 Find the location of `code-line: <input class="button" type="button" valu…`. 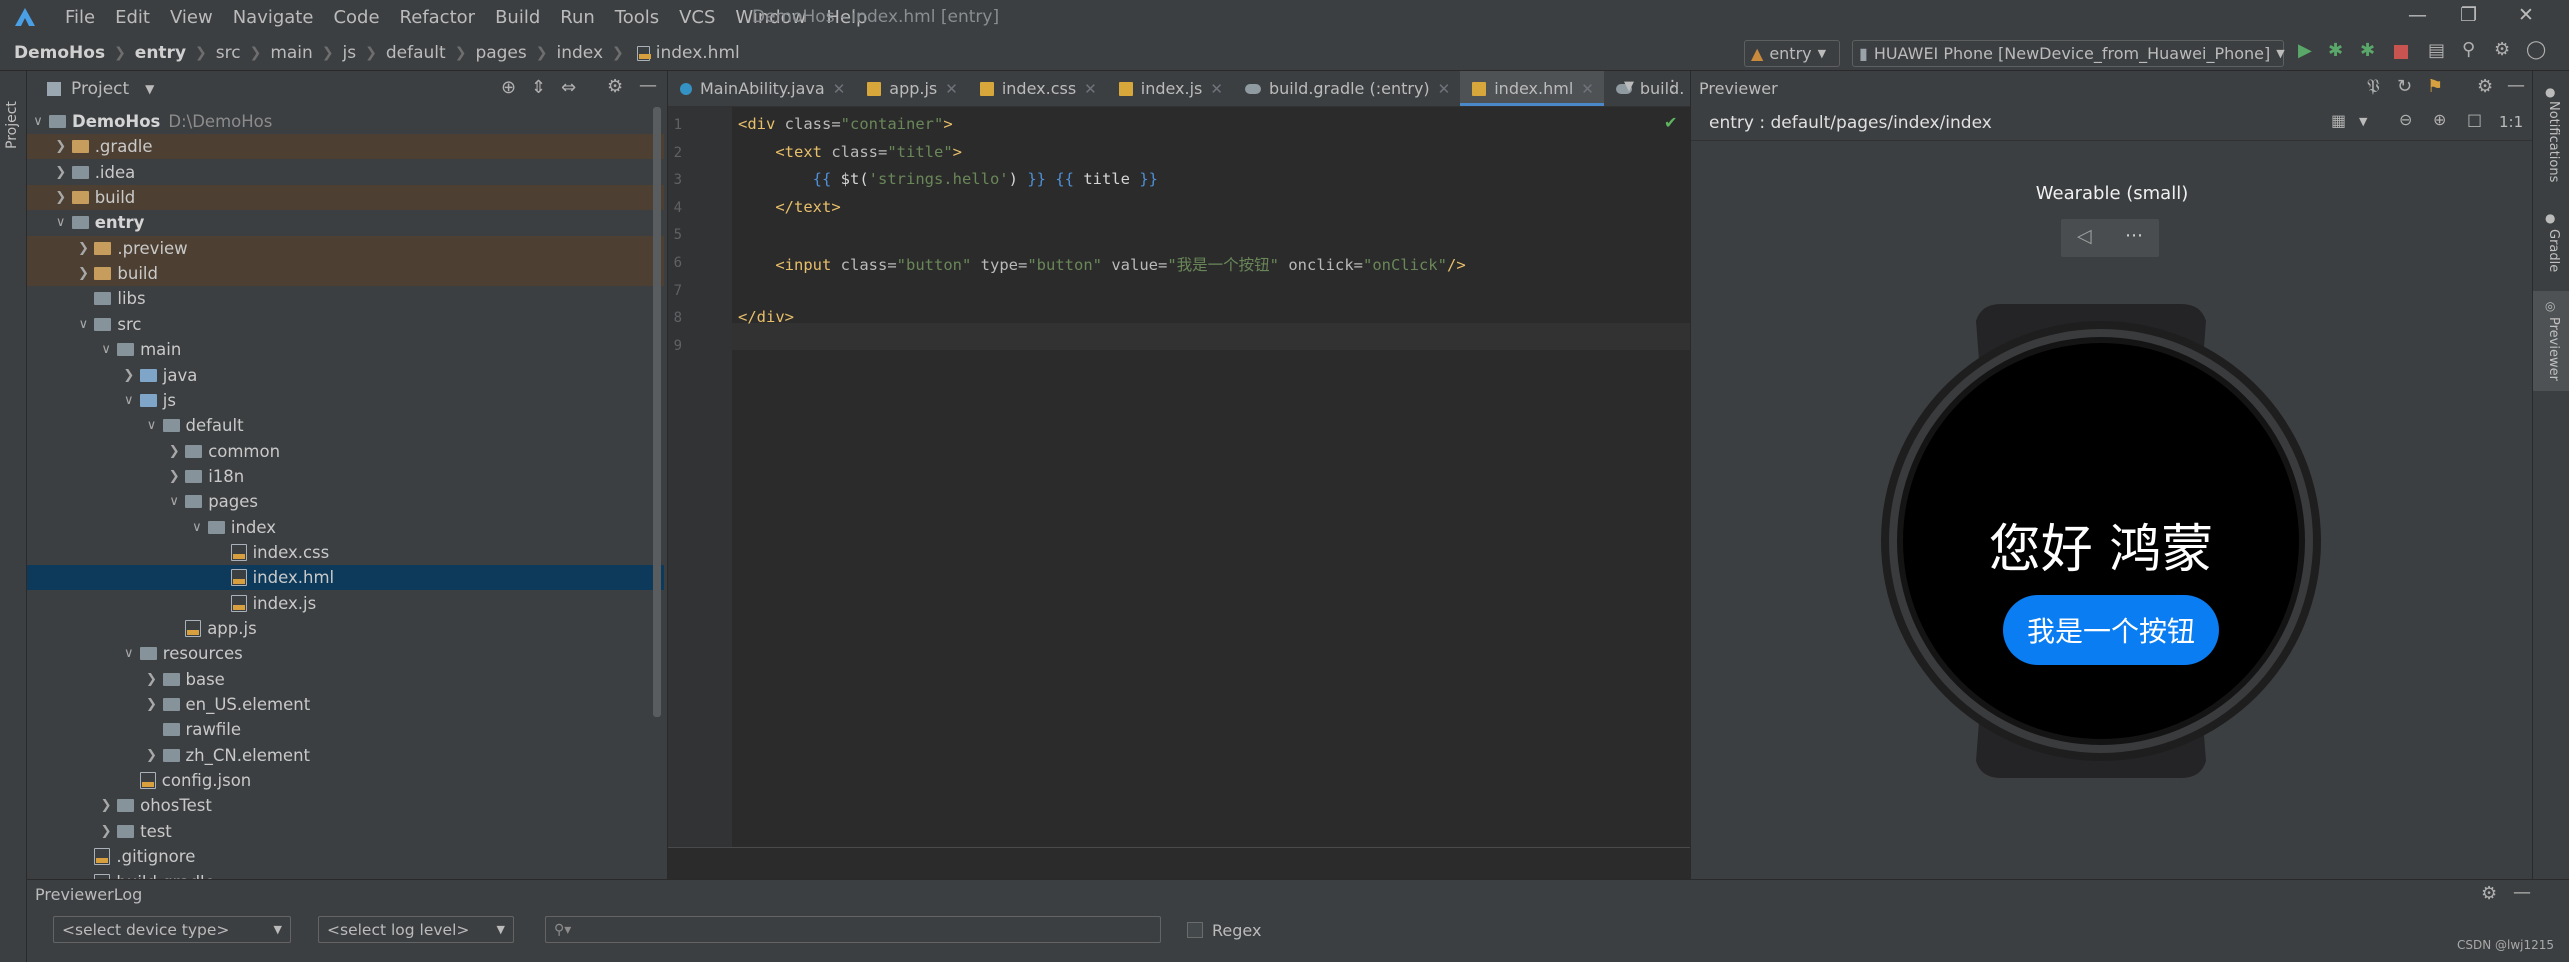

code-line: <input class="button" type="button" valu… is located at coordinates (1101, 264).